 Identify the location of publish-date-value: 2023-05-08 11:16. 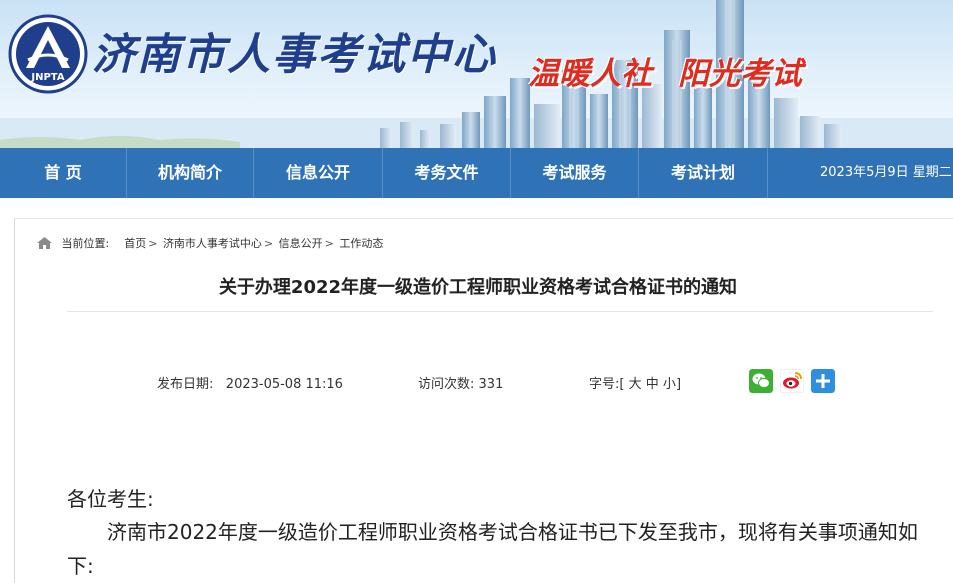
(284, 384).